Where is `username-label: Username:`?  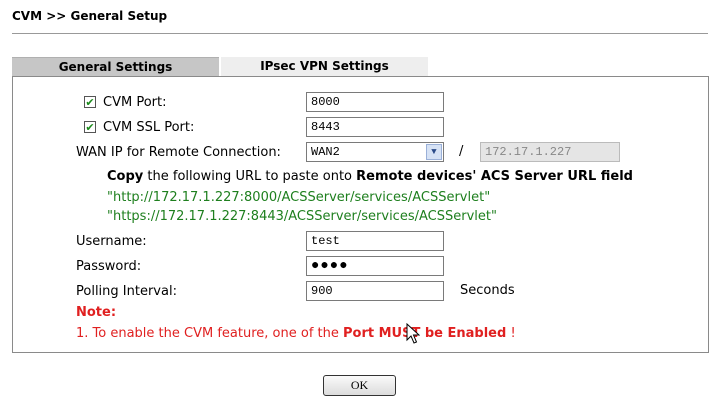 username-label: Username: is located at coordinates (111, 241).